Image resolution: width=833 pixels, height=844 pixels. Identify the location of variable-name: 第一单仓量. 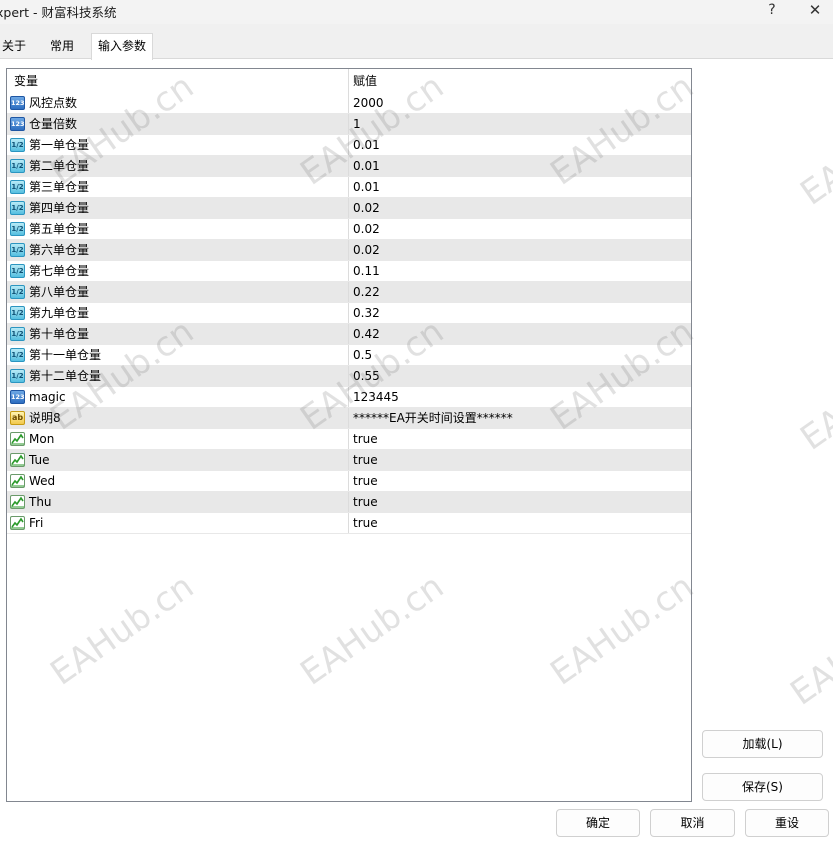
(59, 145).